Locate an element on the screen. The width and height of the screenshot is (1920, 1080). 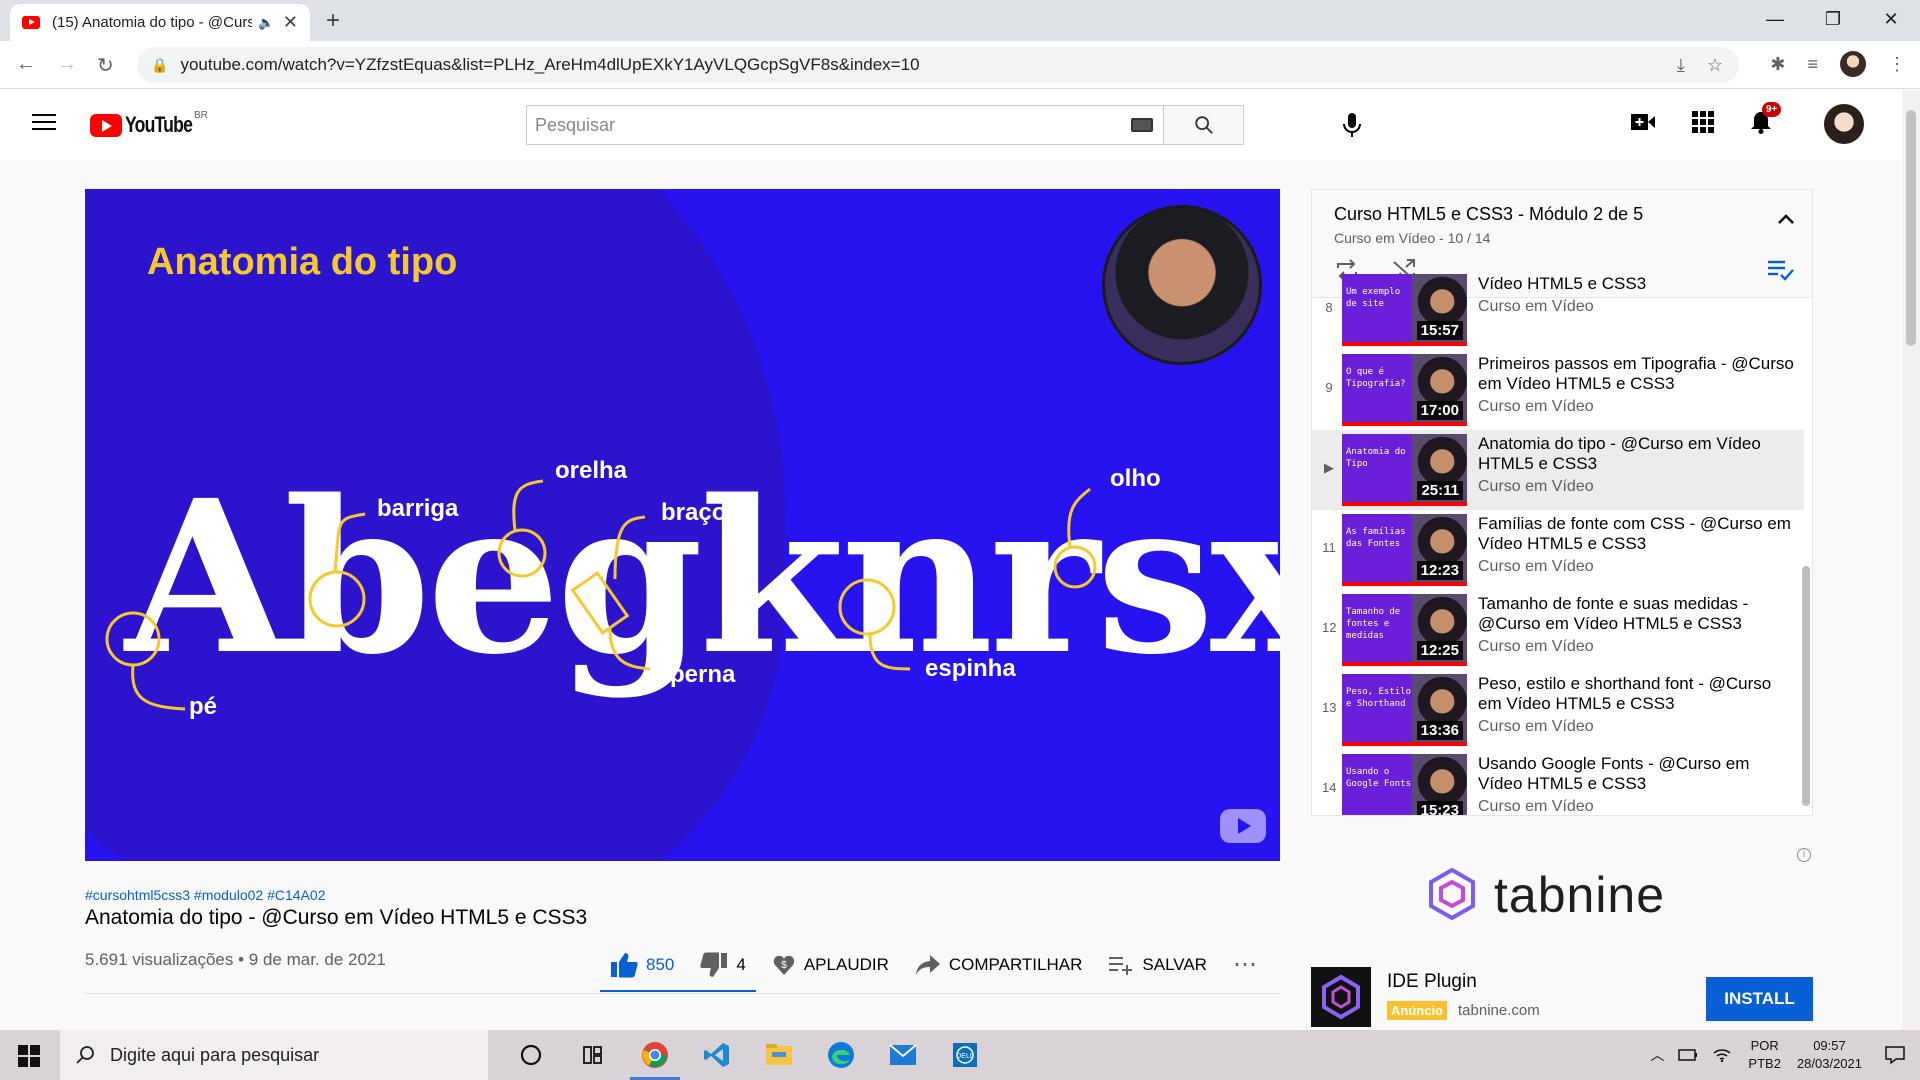
playlist-item-thumbnail: Tamanho de fontes e medidas 12:25 is located at coordinates (1404, 630).